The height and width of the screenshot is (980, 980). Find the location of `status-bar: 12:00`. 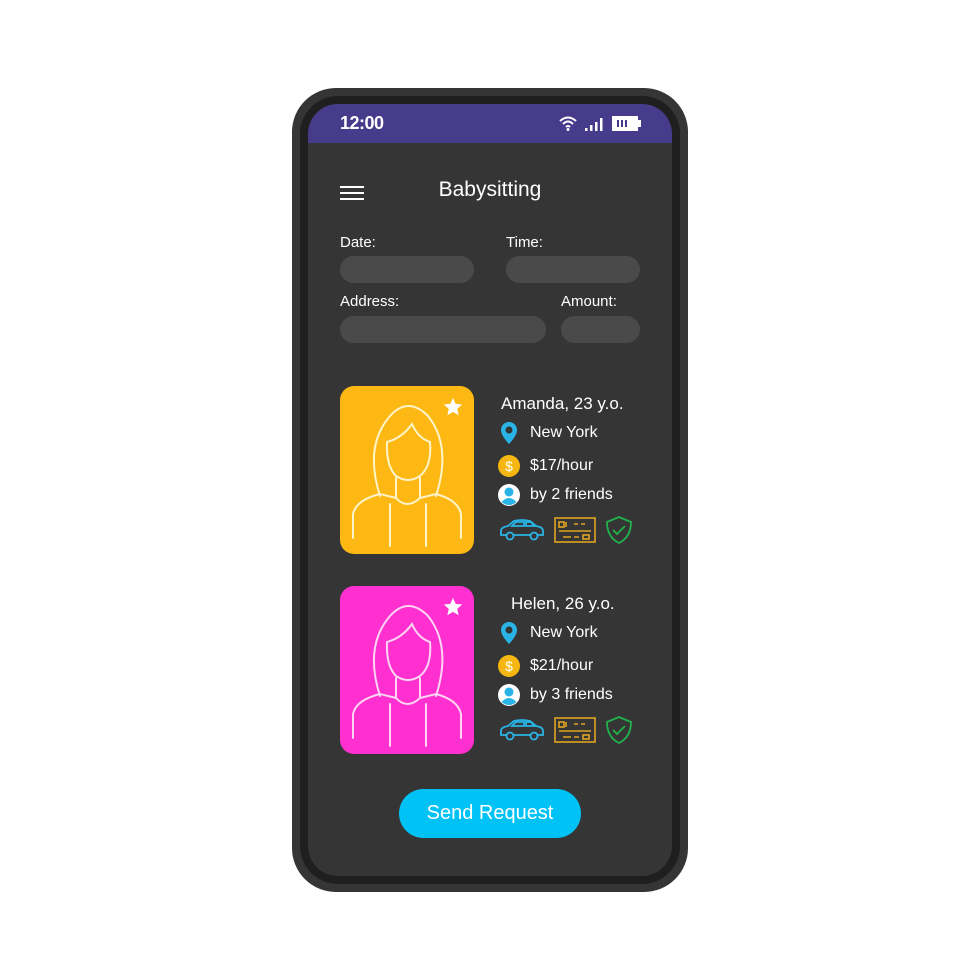

status-bar: 12:00 is located at coordinates (490, 123).